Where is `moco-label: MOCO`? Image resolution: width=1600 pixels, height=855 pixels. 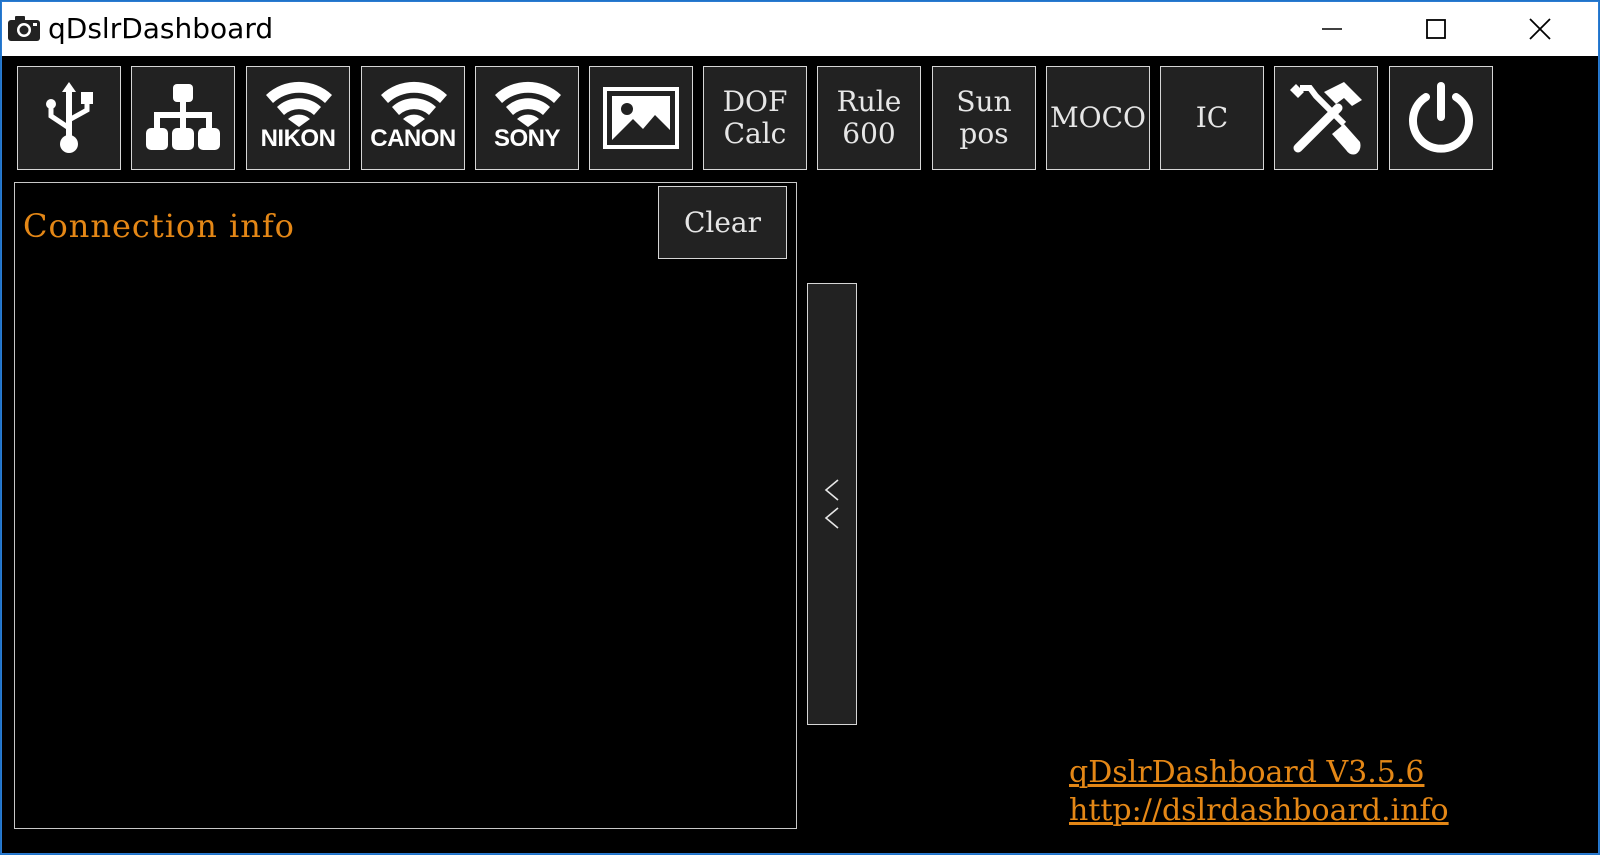
moco-label: MOCO is located at coordinates (1097, 117).